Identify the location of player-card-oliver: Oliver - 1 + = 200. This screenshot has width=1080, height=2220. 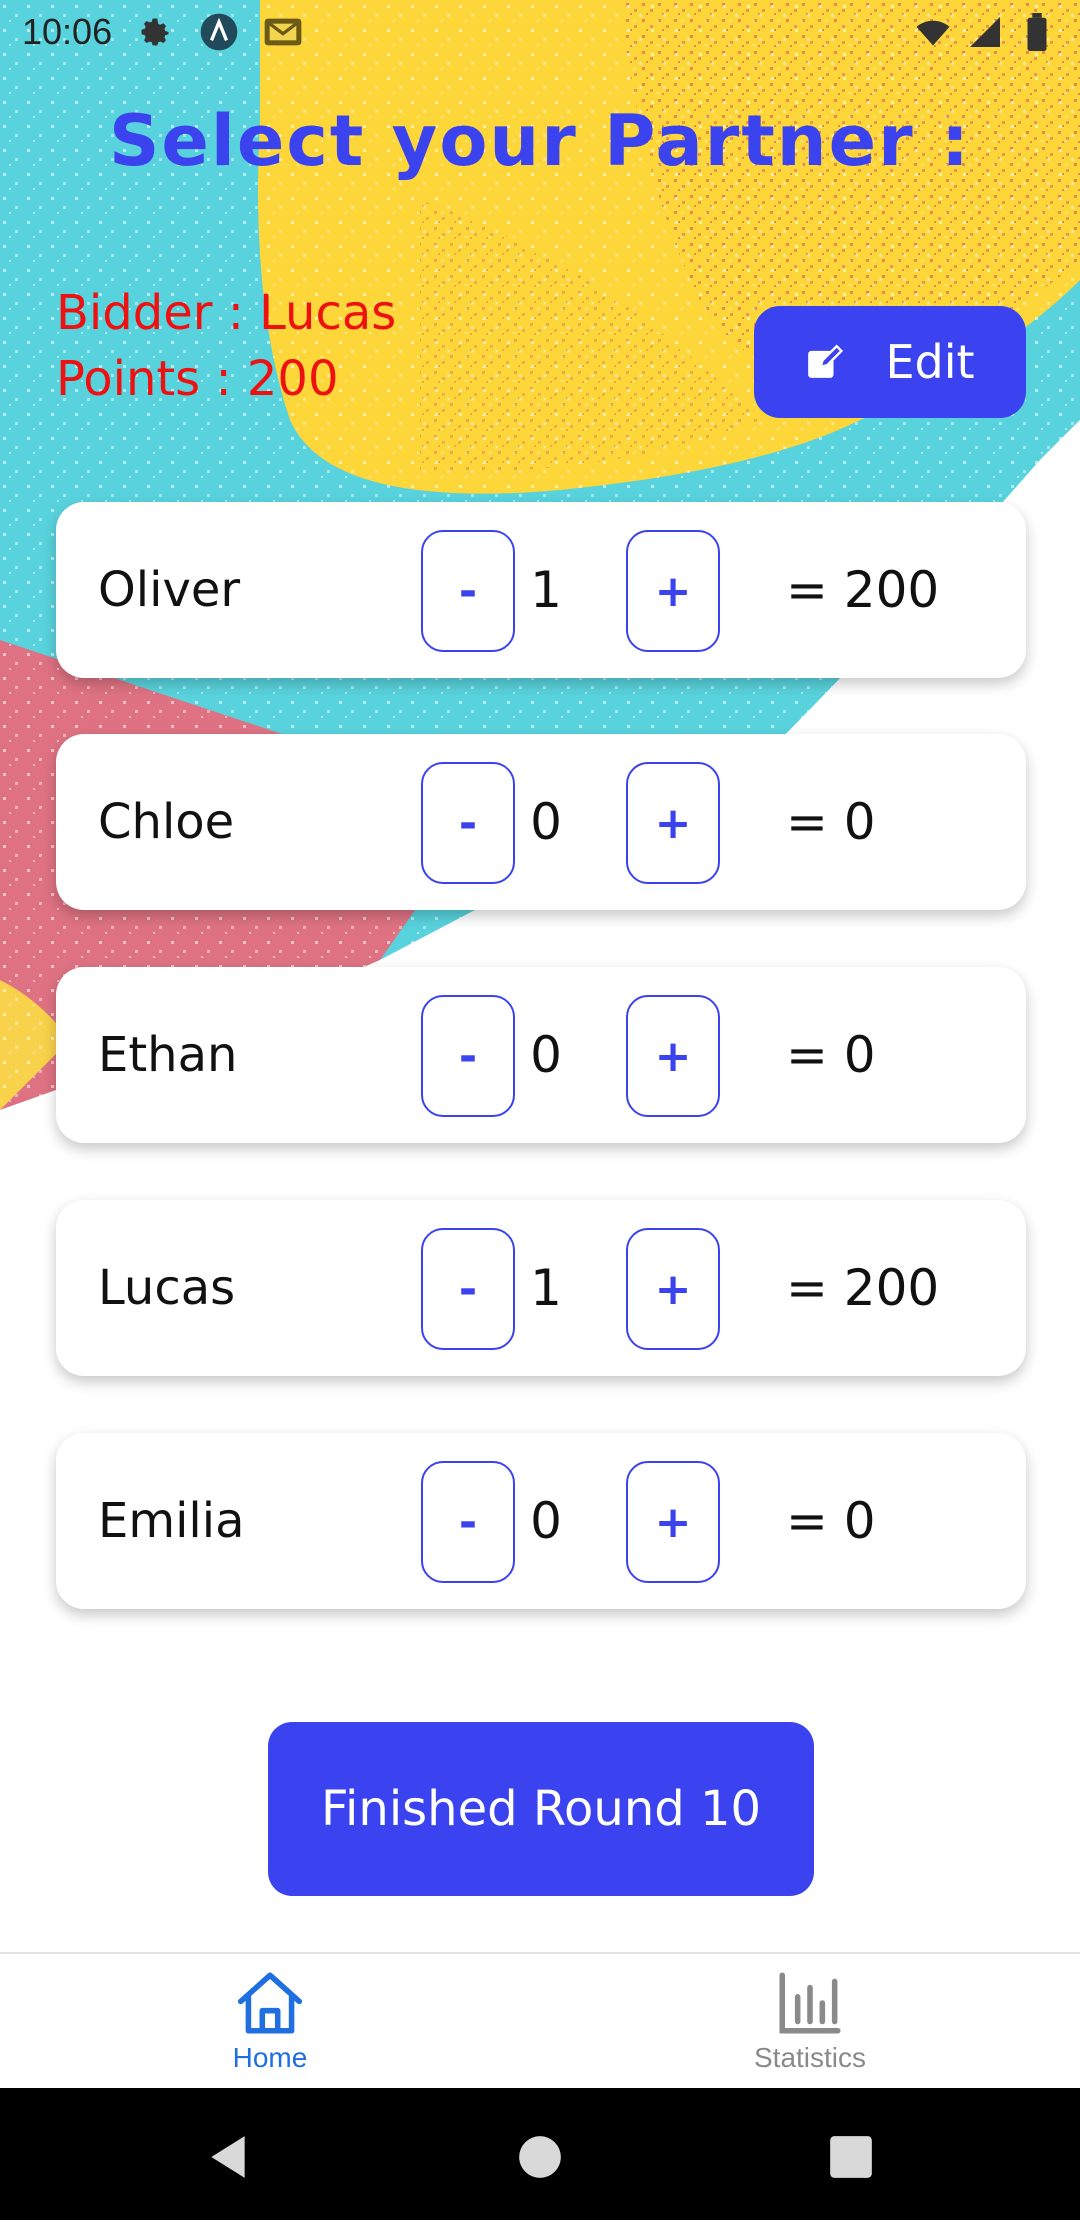
(541, 590).